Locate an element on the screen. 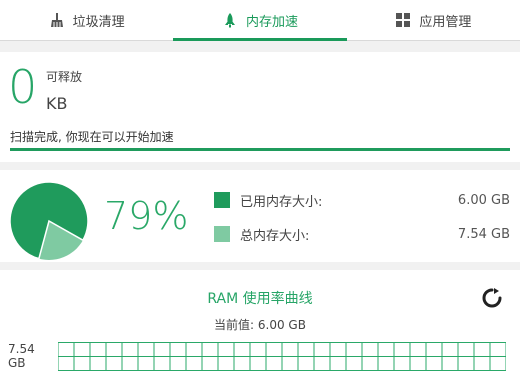  refresh-icon is located at coordinates (492, 298).